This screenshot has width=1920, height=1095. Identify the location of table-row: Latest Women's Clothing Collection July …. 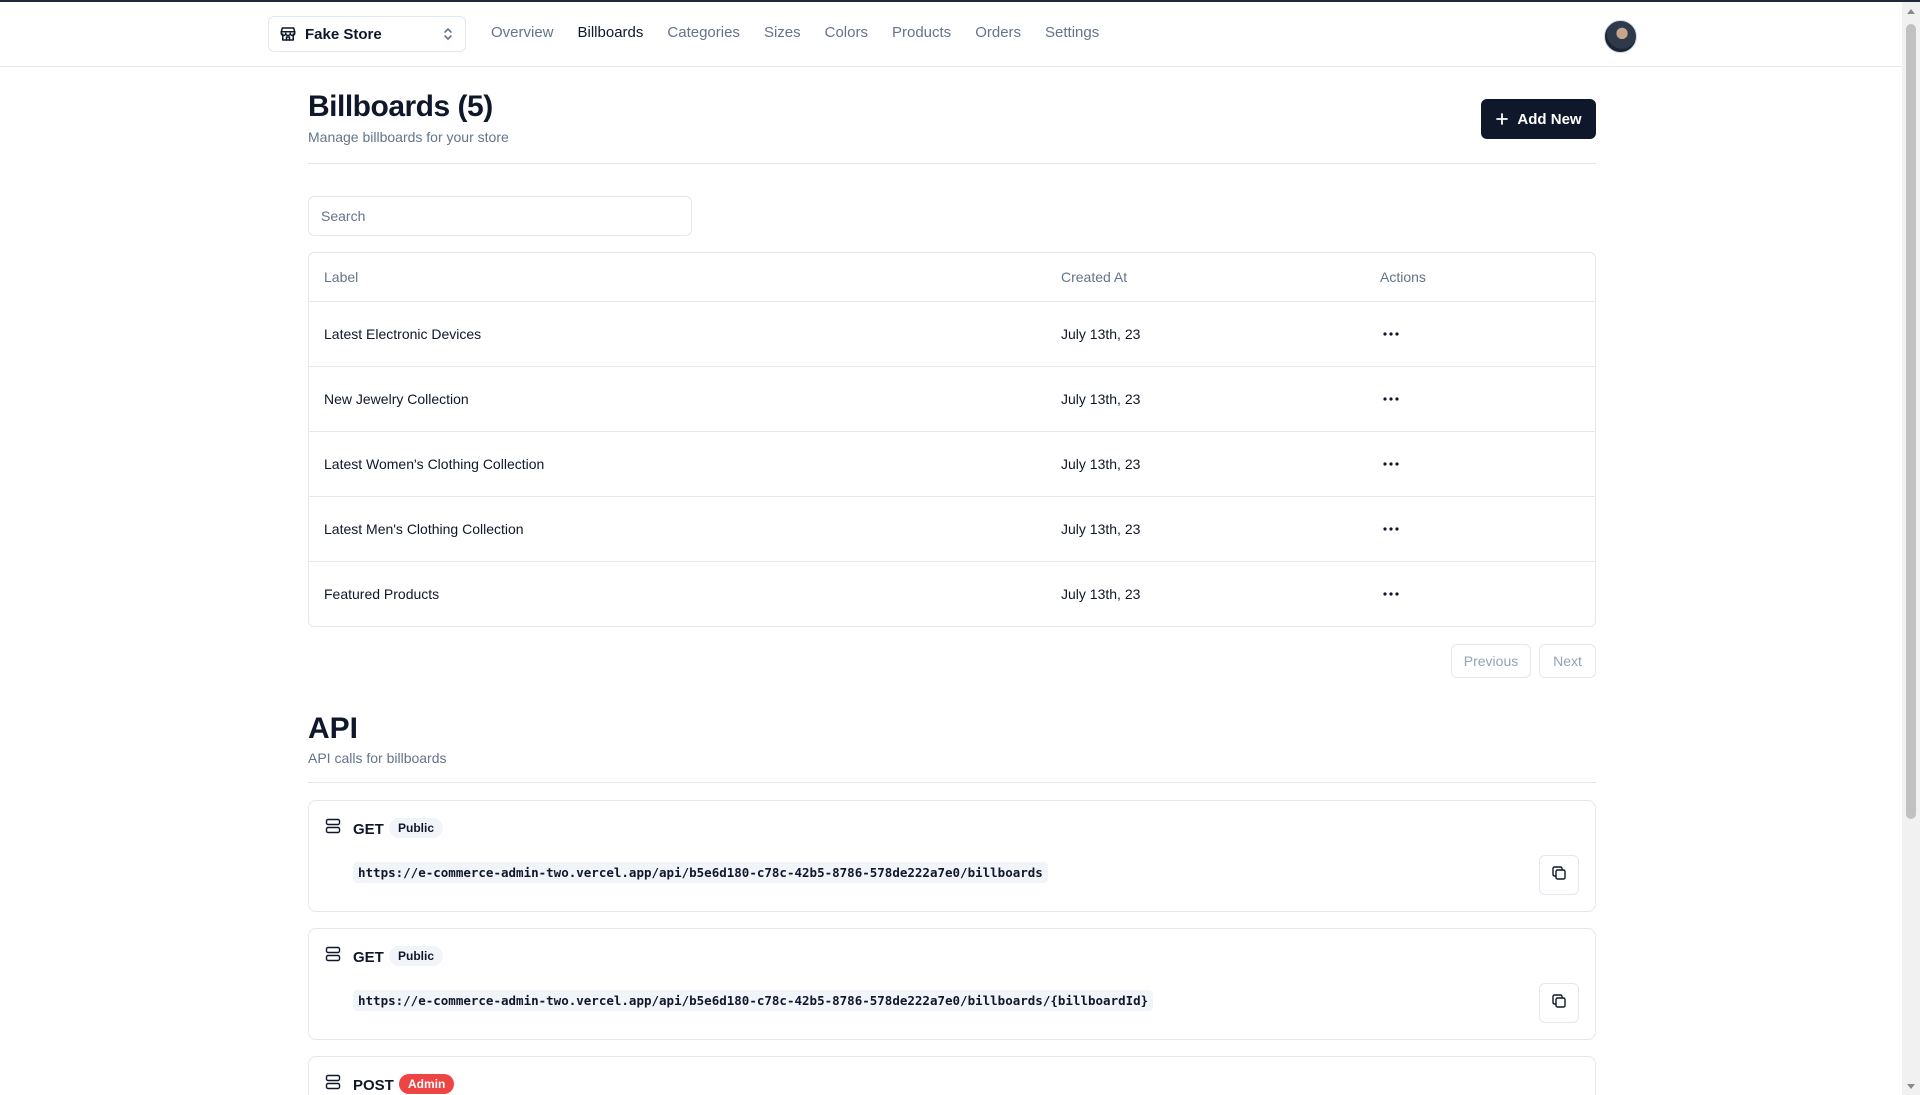
(952, 464).